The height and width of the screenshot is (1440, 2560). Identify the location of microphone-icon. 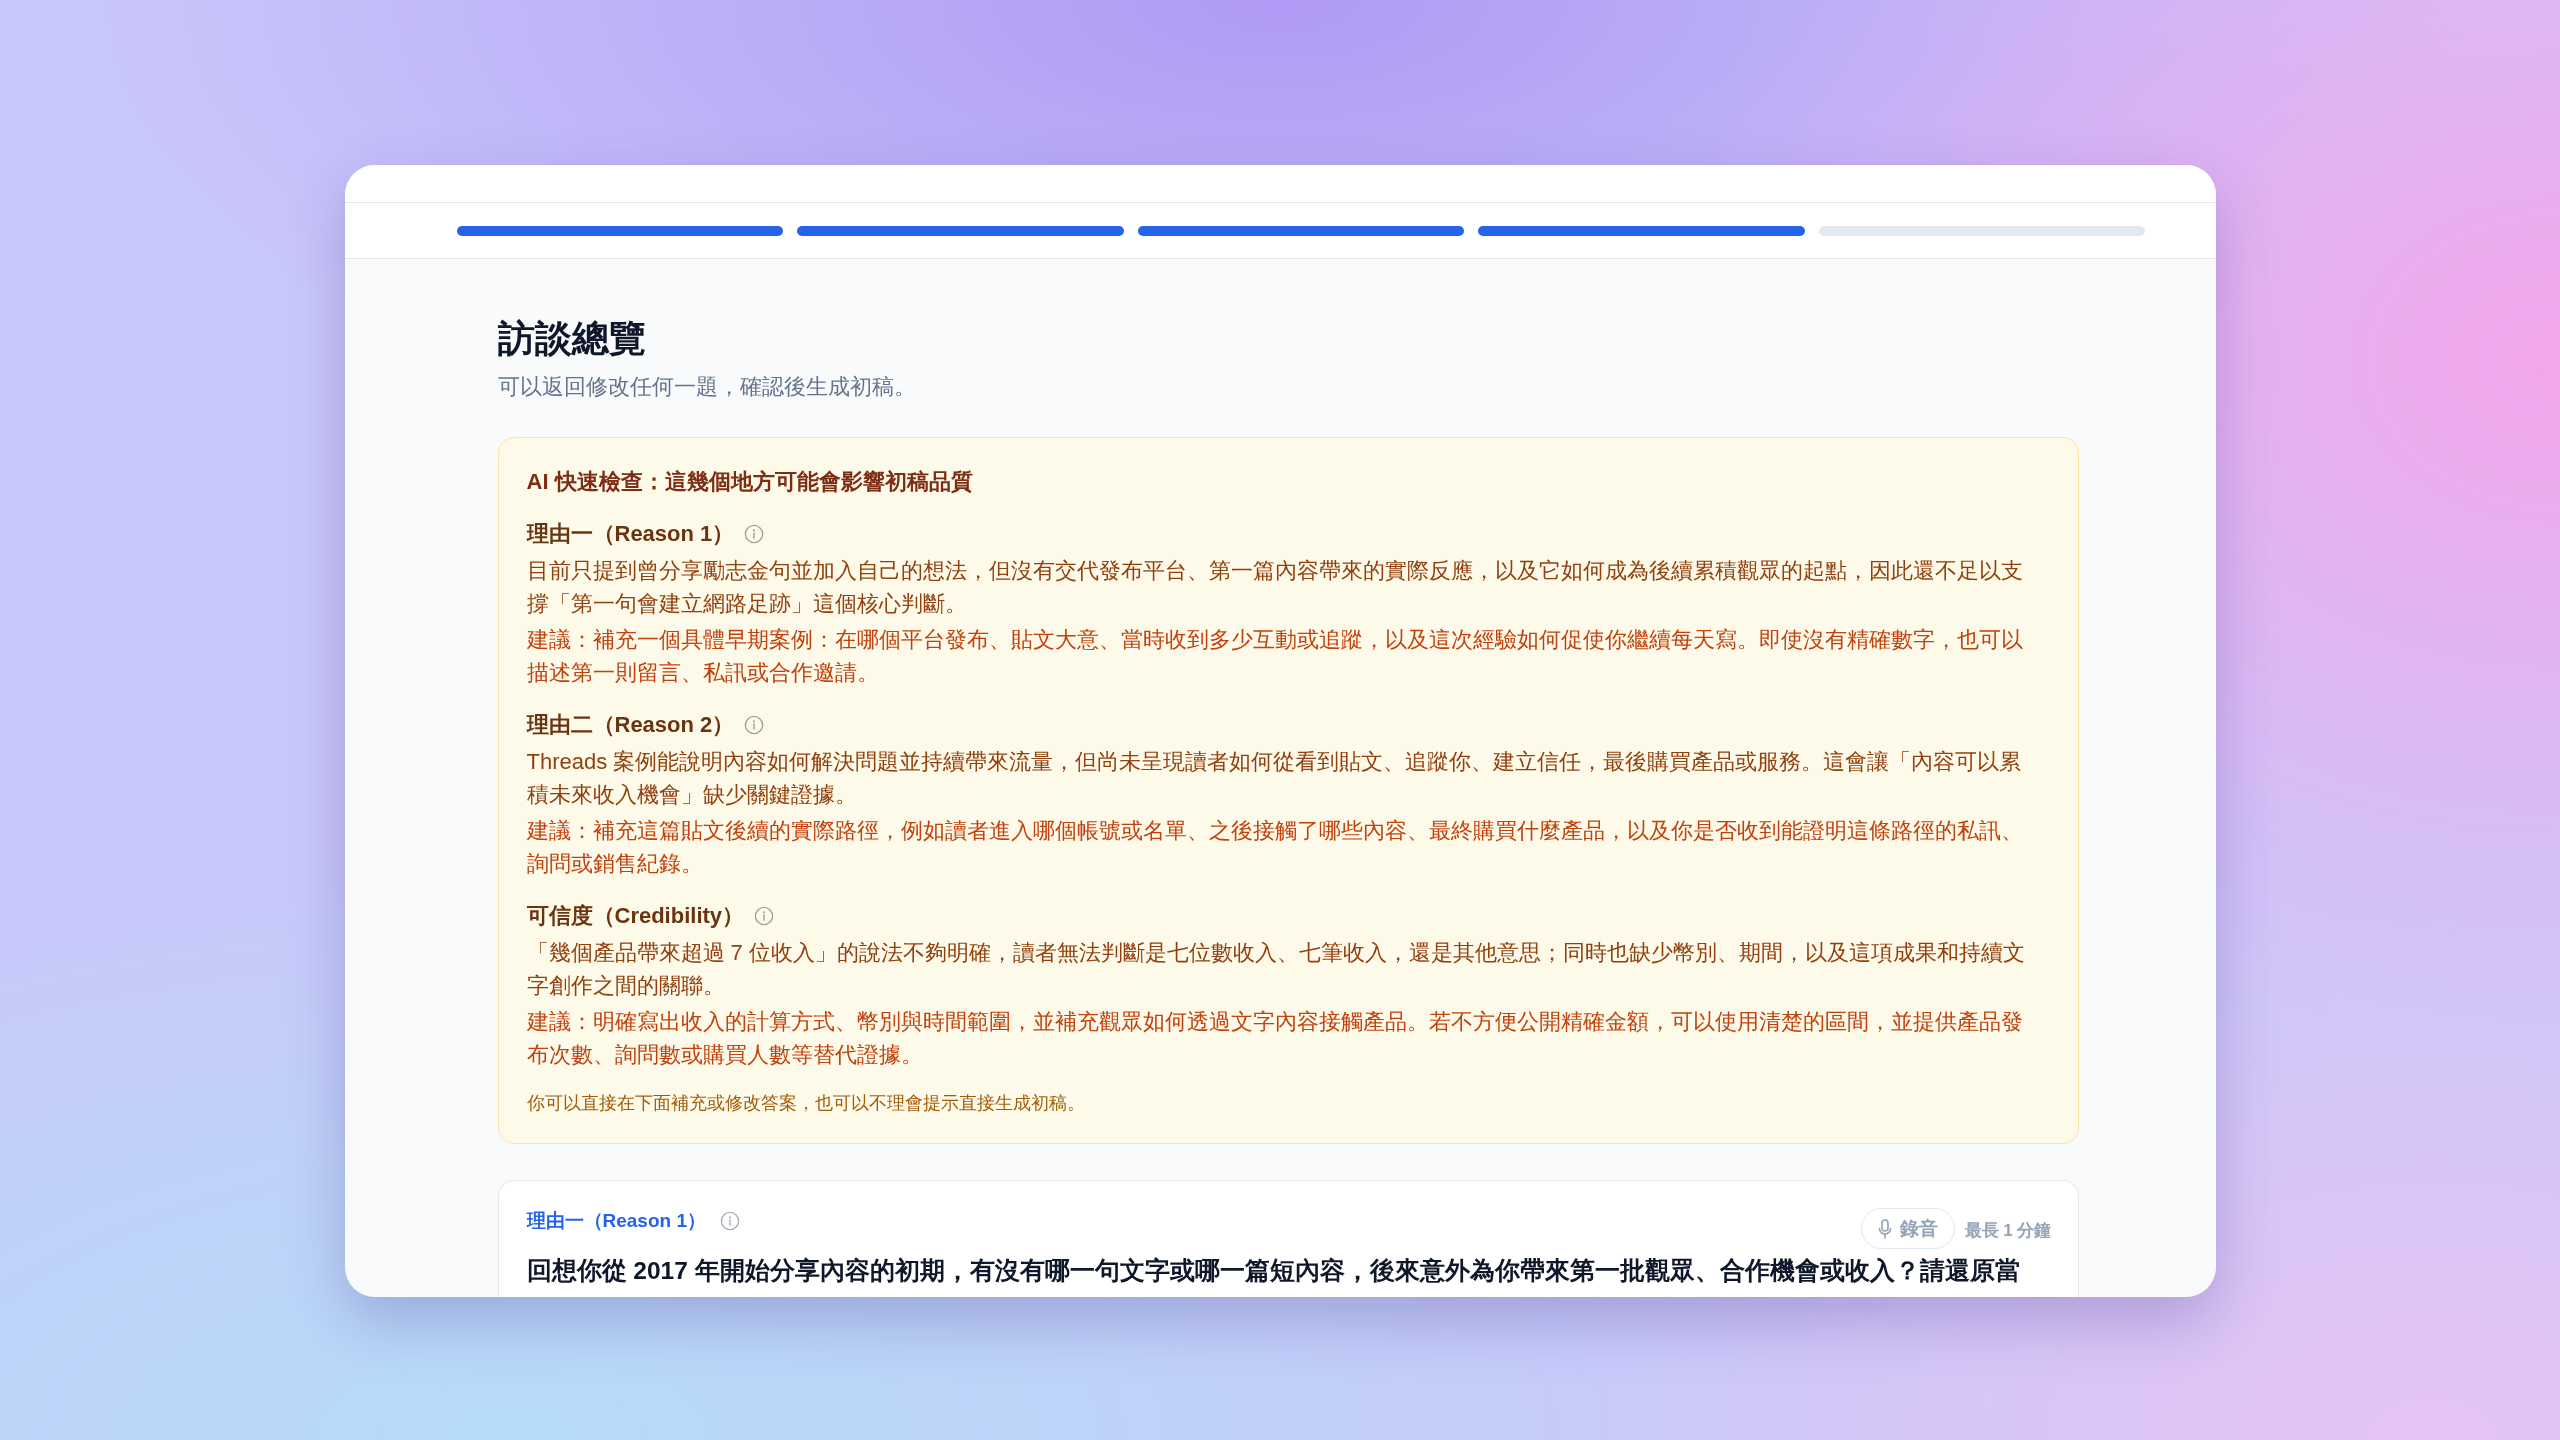
(1884, 1228).